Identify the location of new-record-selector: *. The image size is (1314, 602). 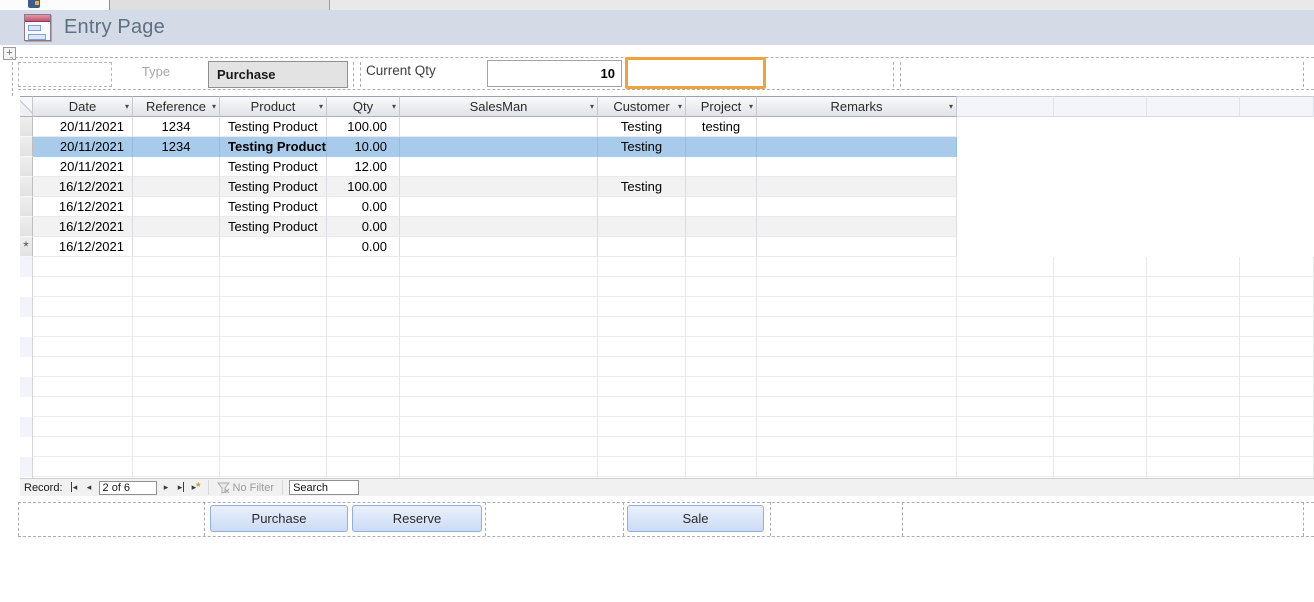
(26, 247).